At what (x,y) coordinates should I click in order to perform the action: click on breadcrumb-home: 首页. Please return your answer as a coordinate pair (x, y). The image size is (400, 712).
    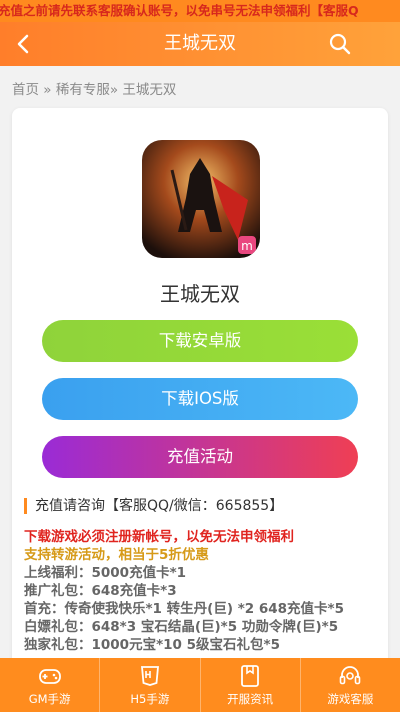
    Looking at the image, I should click on (25, 90).